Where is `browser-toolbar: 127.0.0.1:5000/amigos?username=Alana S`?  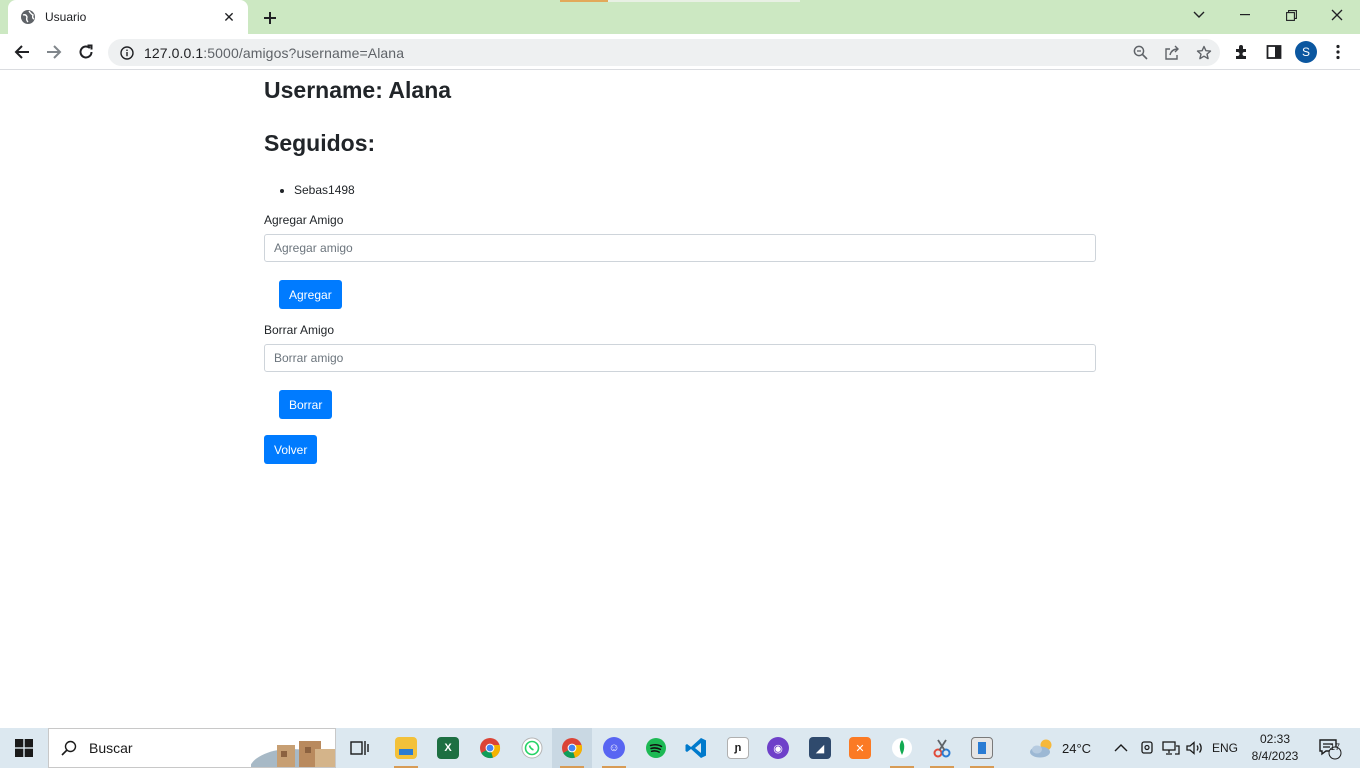 browser-toolbar: 127.0.0.1:5000/amigos?username=Alana S is located at coordinates (680, 52).